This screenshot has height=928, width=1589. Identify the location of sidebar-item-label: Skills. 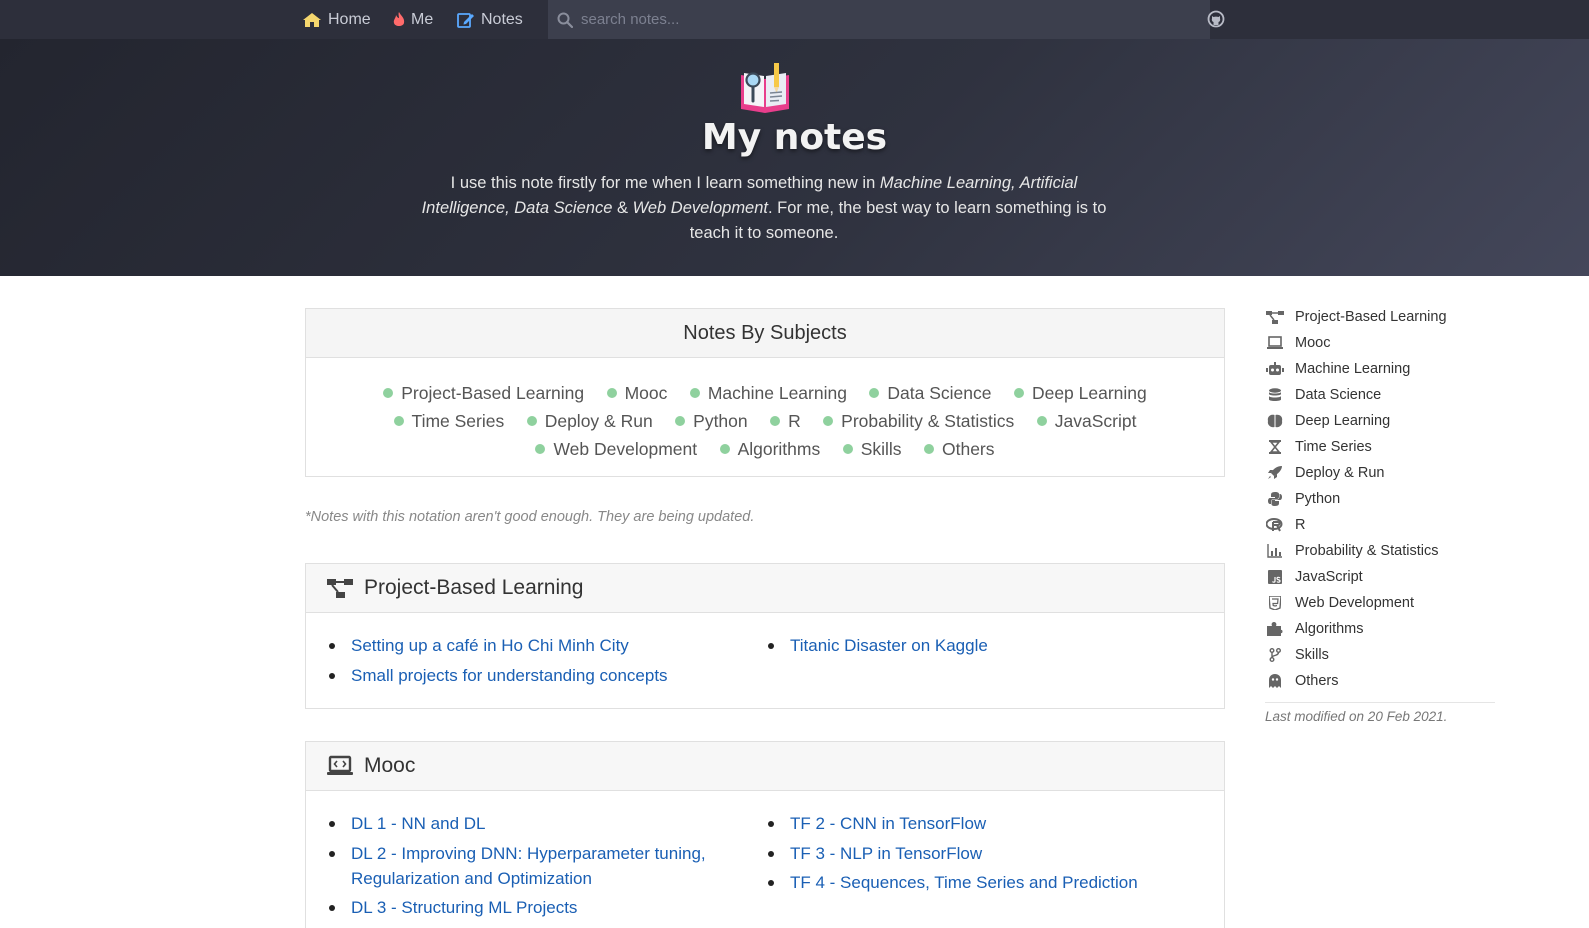
(1312, 655).